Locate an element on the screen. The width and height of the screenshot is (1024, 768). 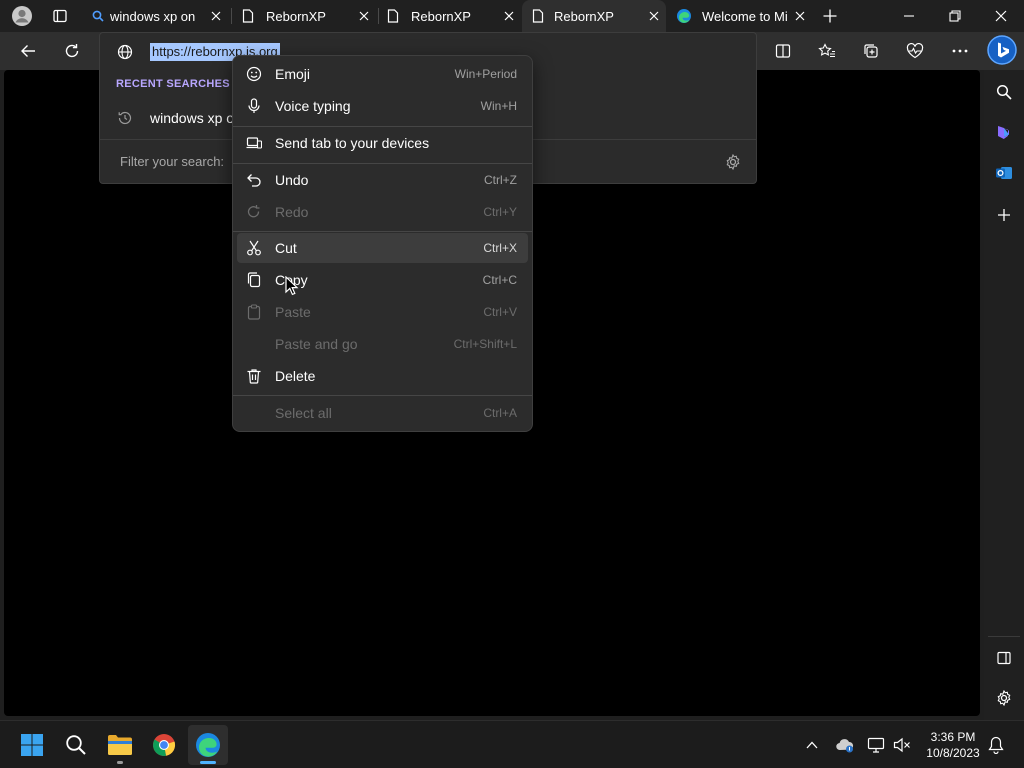
taskbar: 3:36 PM 10/8/2023 is located at coordinates (512, 744).